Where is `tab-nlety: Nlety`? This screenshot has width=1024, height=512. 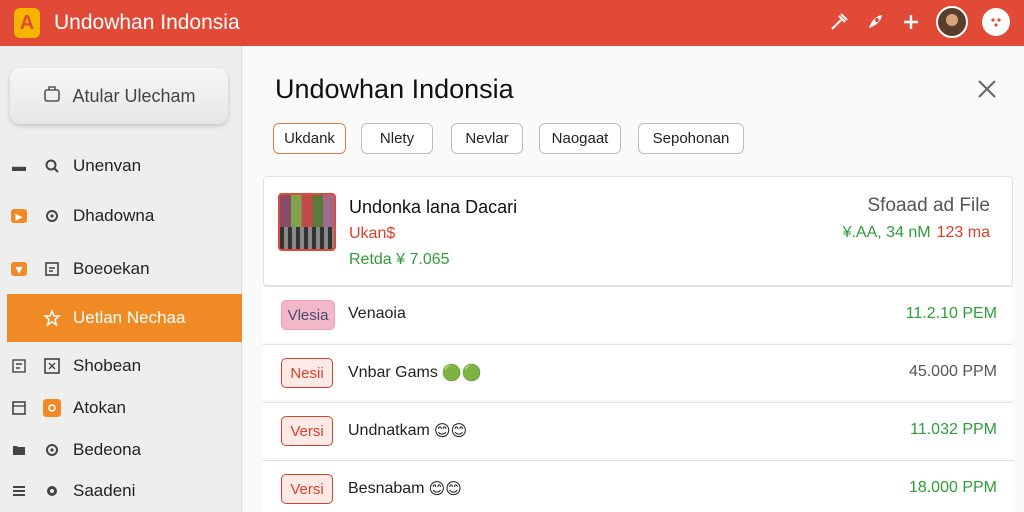
tab-nlety: Nlety is located at coordinates (397, 138).